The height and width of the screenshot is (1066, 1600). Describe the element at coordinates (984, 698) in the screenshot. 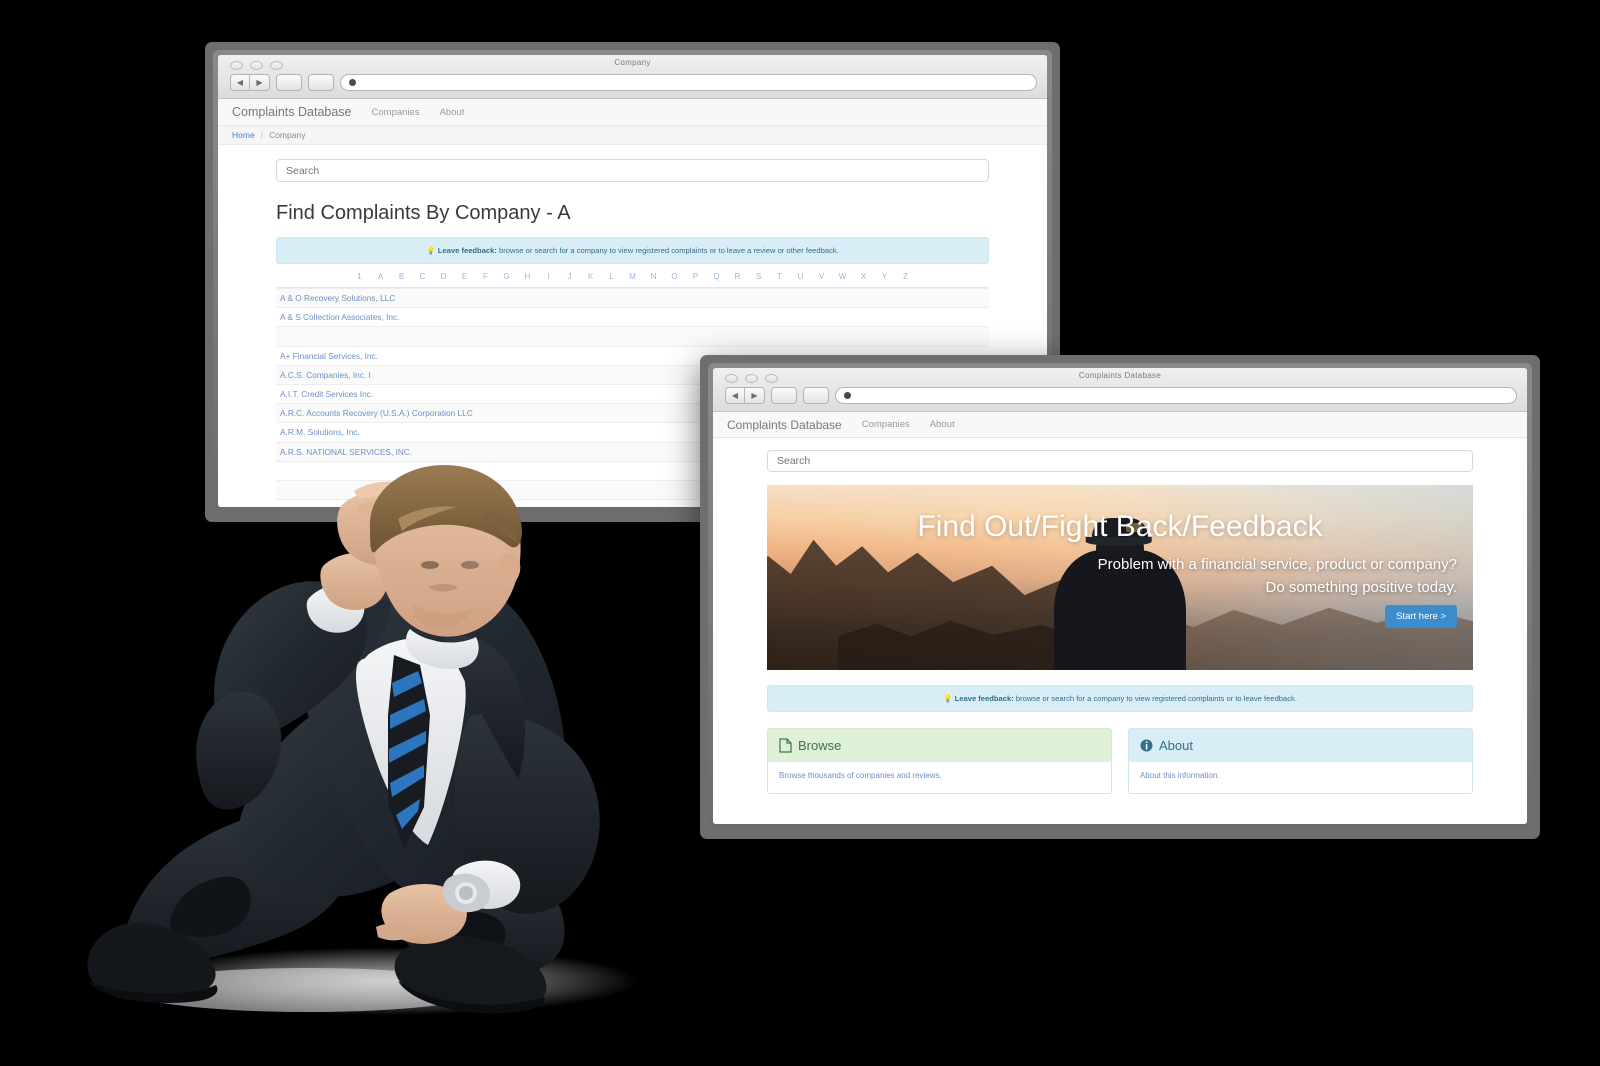

I see `feedback-alert-label: Leave feedback:` at that location.